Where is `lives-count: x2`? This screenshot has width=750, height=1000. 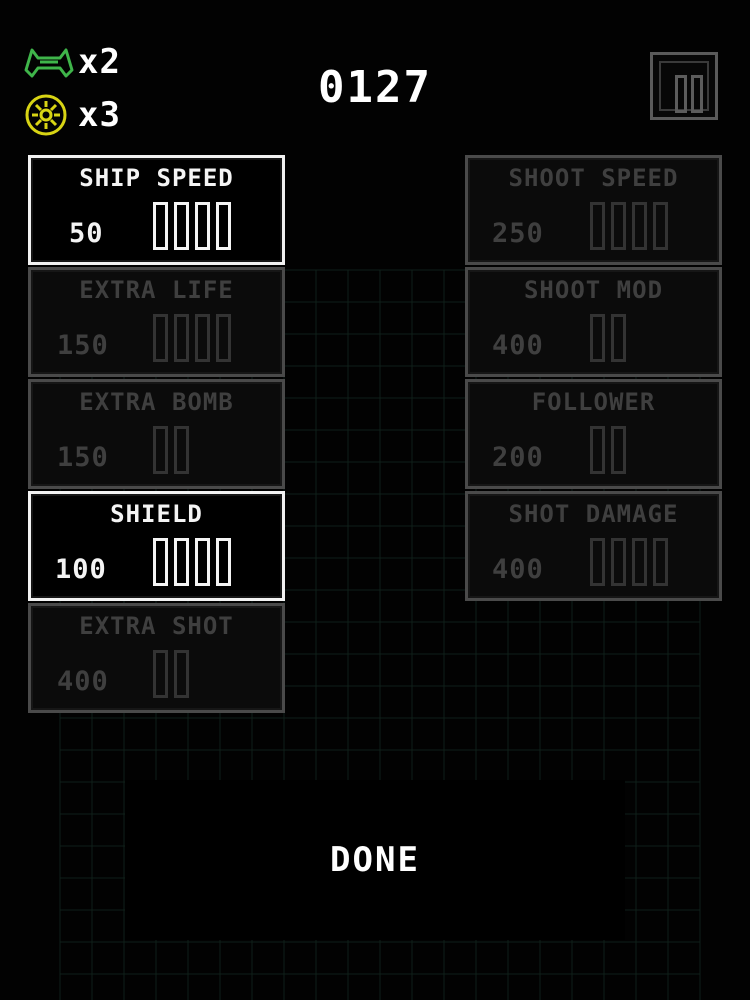 lives-count: x2 is located at coordinates (99, 62).